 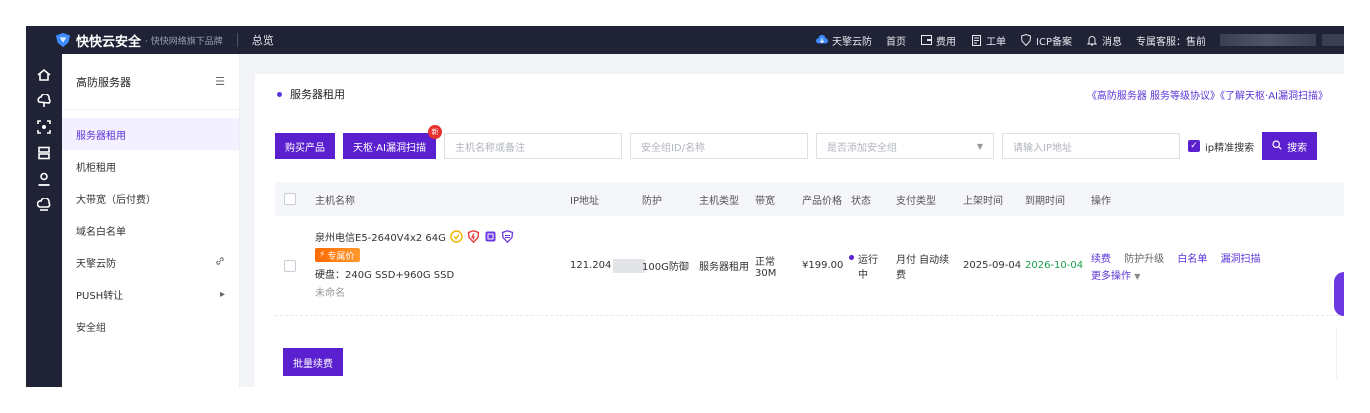 I want to click on new-badge: 新, so click(x=434, y=132).